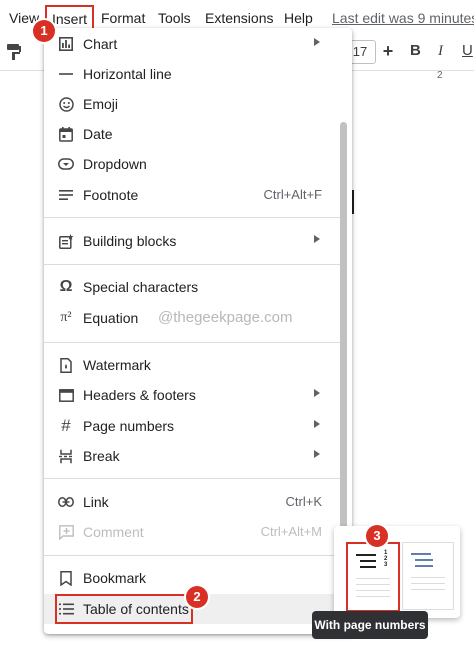 This screenshot has height=650, width=474. I want to click on link-icon, so click(66, 502).